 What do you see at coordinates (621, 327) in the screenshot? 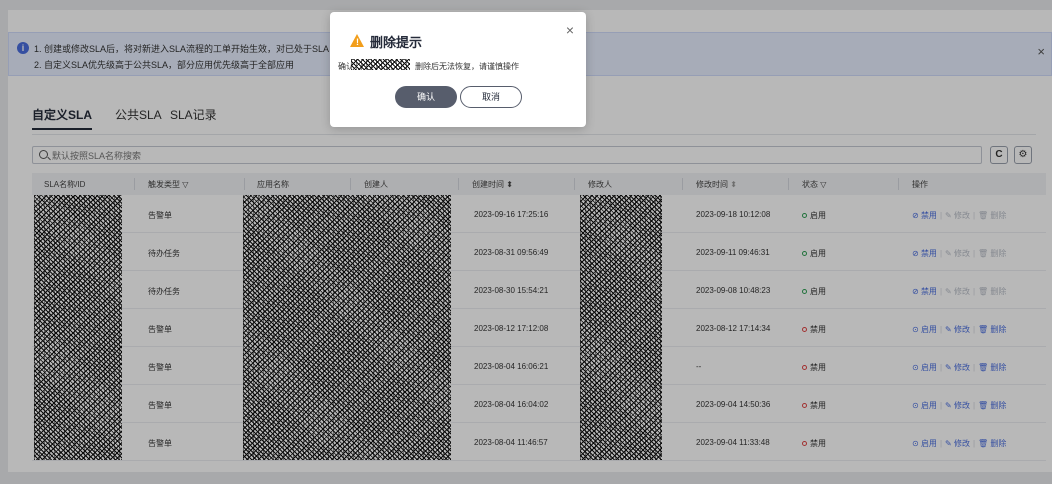
I see `redacted-modifiers` at bounding box center [621, 327].